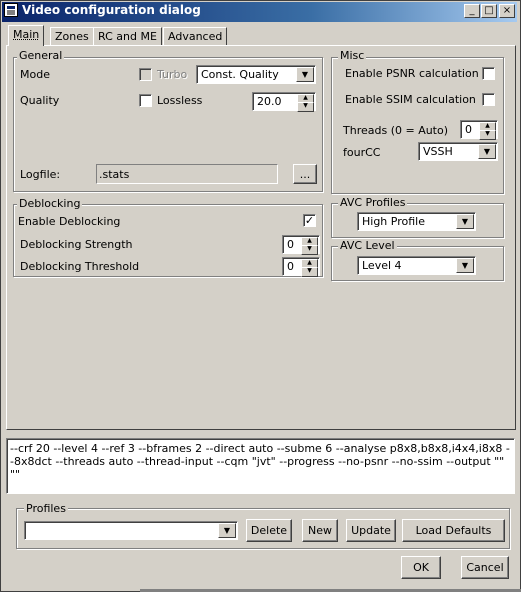 Image resolution: width=521 pixels, height=592 pixels. Describe the element at coordinates (111, 10) in the screenshot. I see `window-title: Video configuration dialog` at that location.